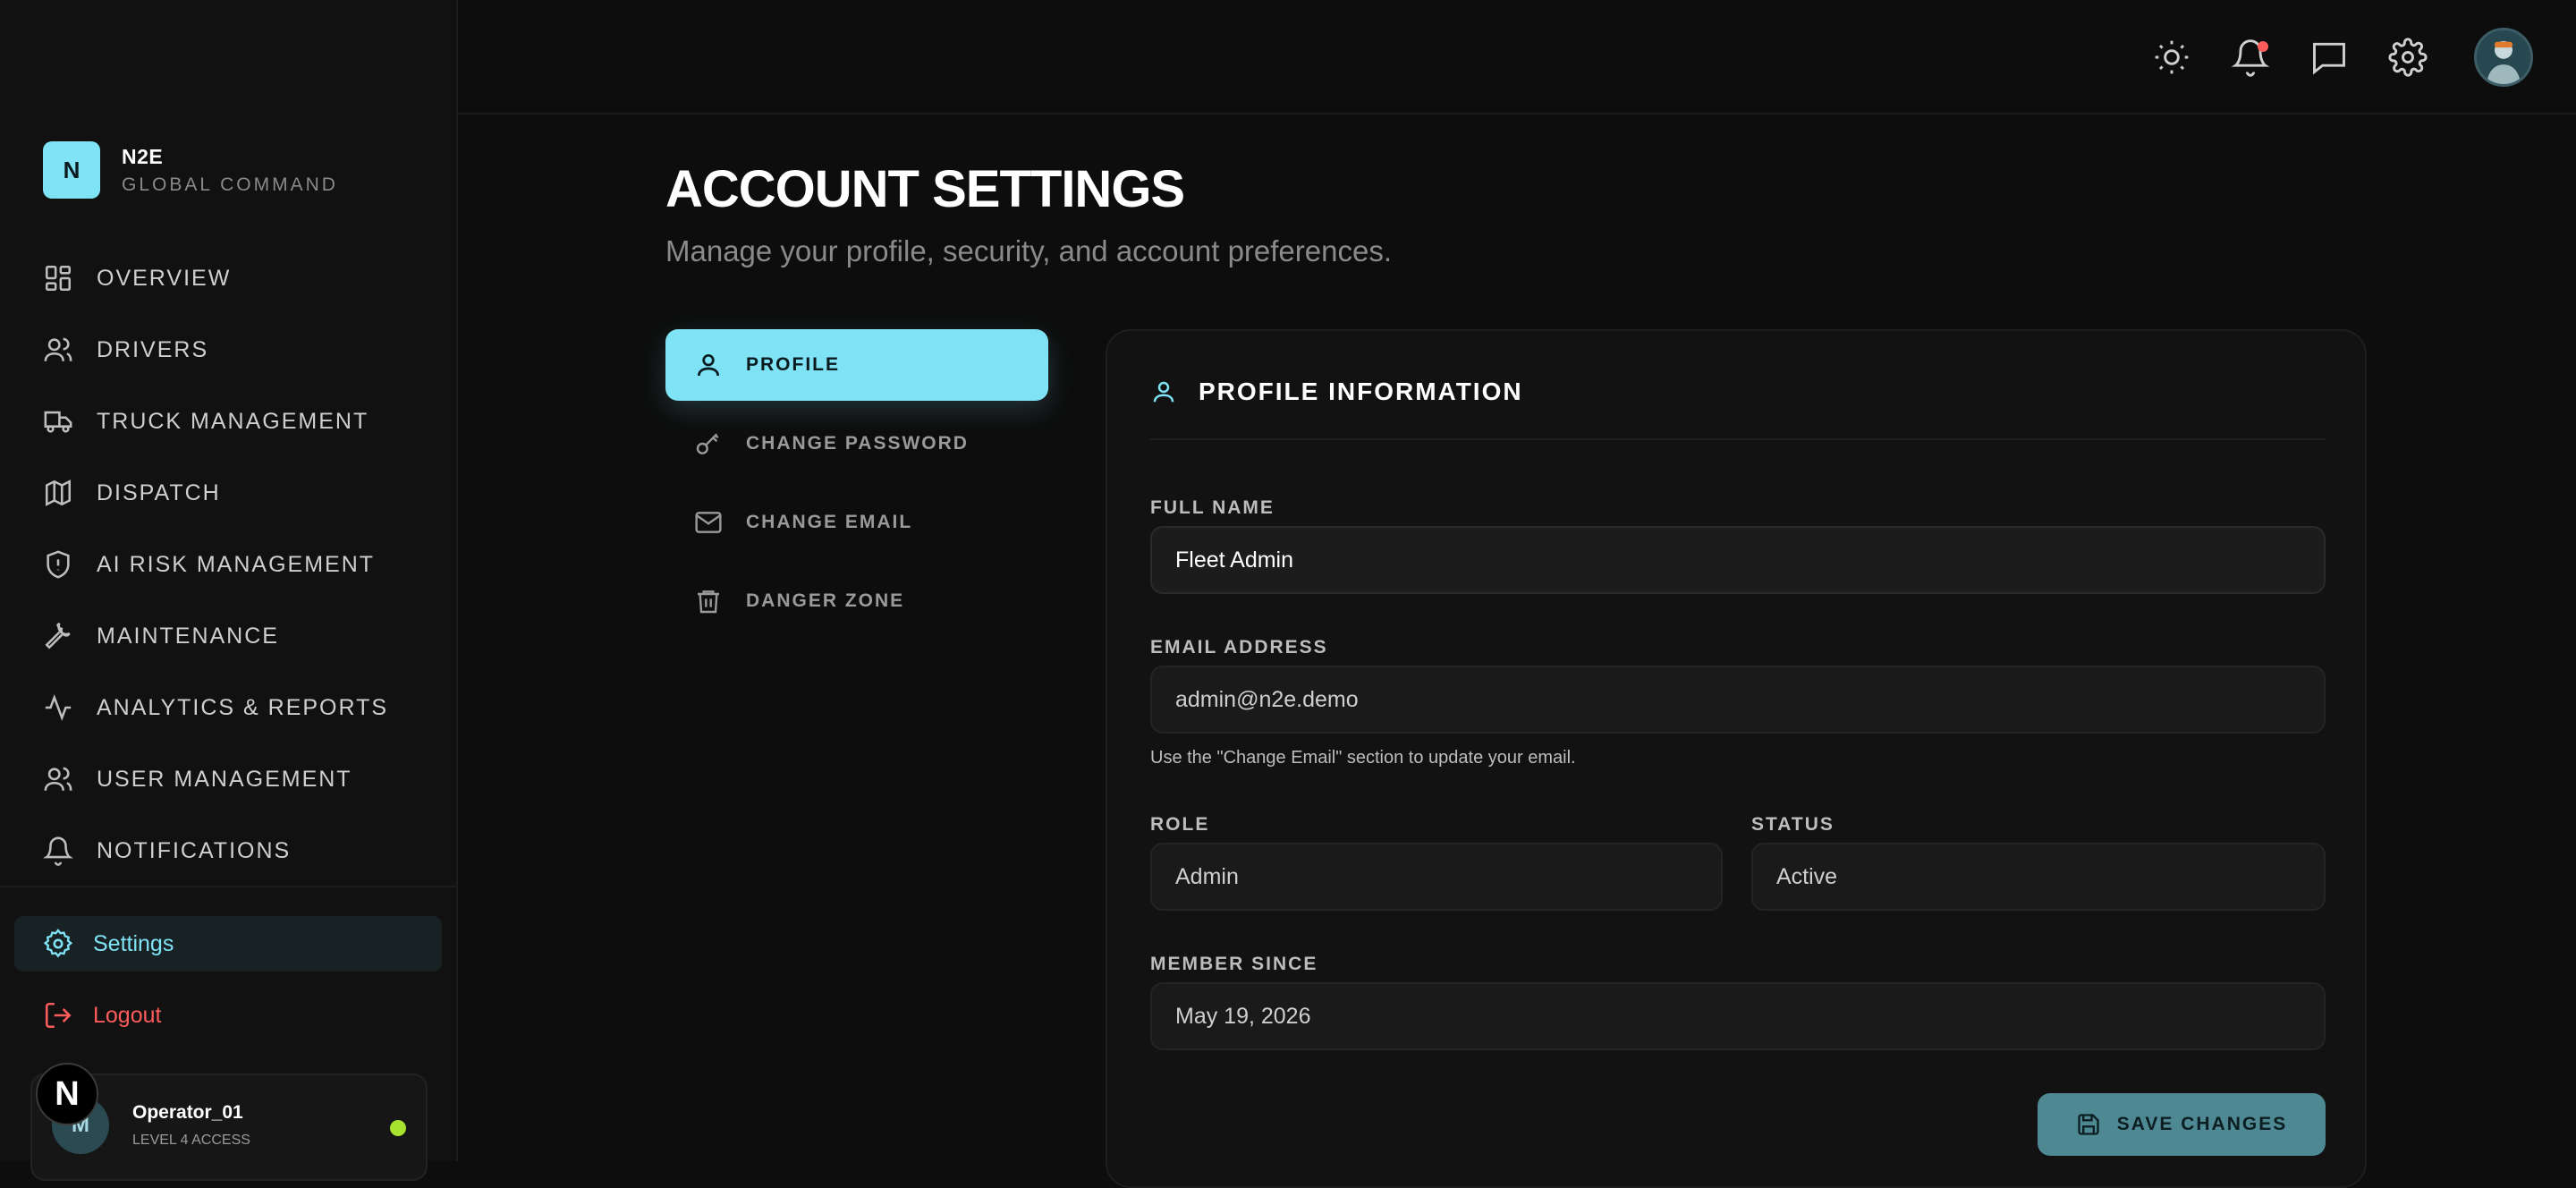  What do you see at coordinates (233, 421) in the screenshot?
I see `sidebar-item-label: TRUCK MANAGEMENT` at bounding box center [233, 421].